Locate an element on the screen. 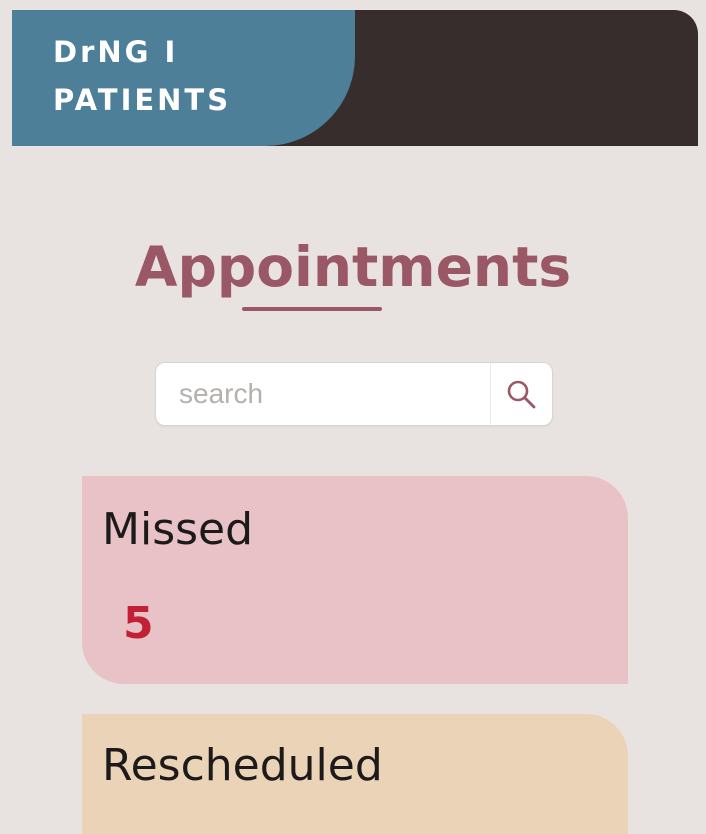  search-icon is located at coordinates (521, 394).